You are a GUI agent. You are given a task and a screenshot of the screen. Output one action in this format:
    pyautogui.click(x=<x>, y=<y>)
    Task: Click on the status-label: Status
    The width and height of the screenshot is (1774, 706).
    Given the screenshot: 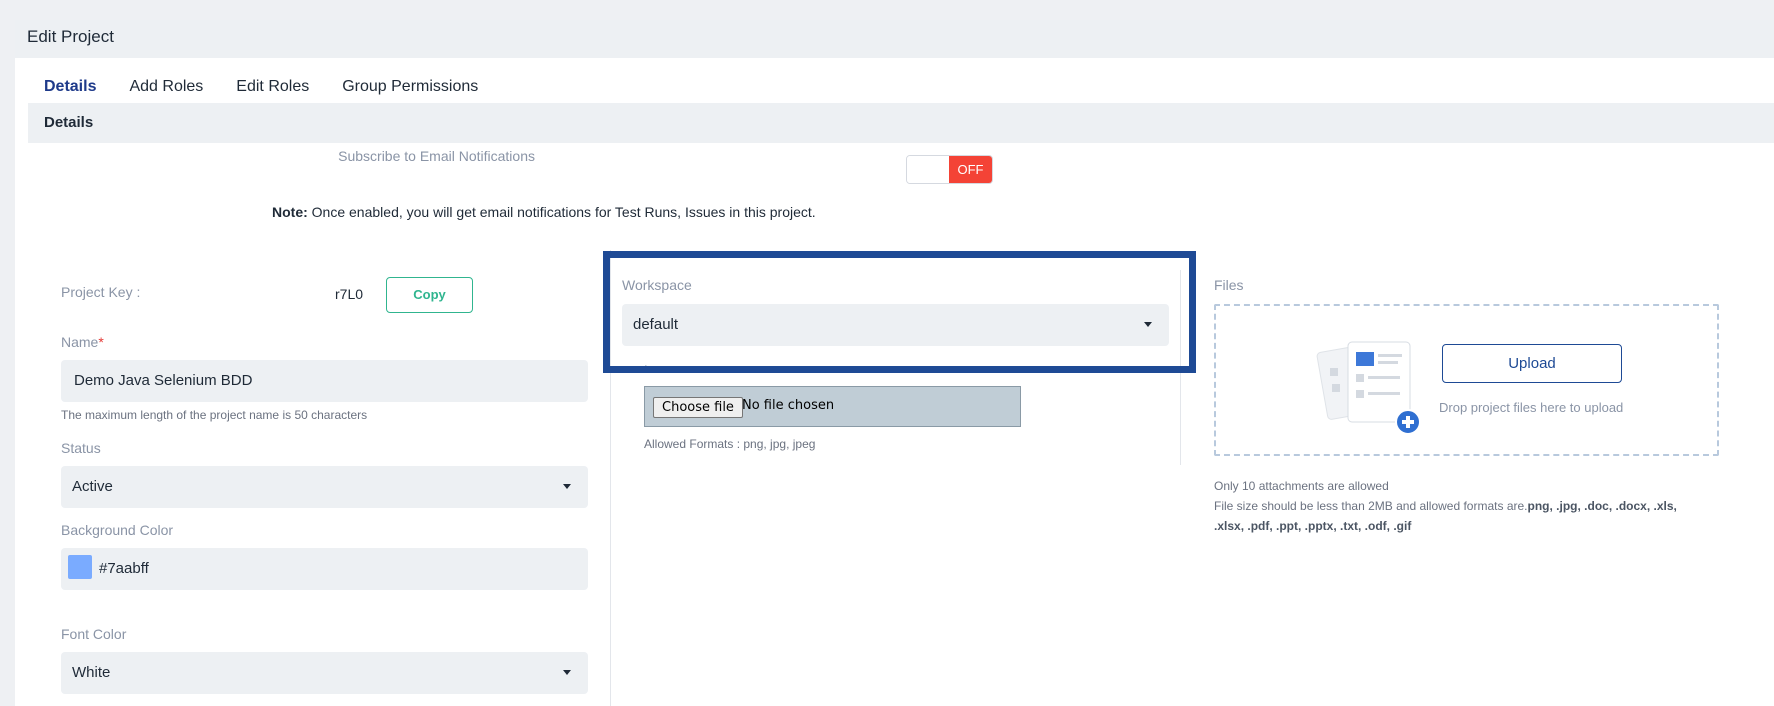 What is the action you would take?
    pyautogui.click(x=81, y=448)
    